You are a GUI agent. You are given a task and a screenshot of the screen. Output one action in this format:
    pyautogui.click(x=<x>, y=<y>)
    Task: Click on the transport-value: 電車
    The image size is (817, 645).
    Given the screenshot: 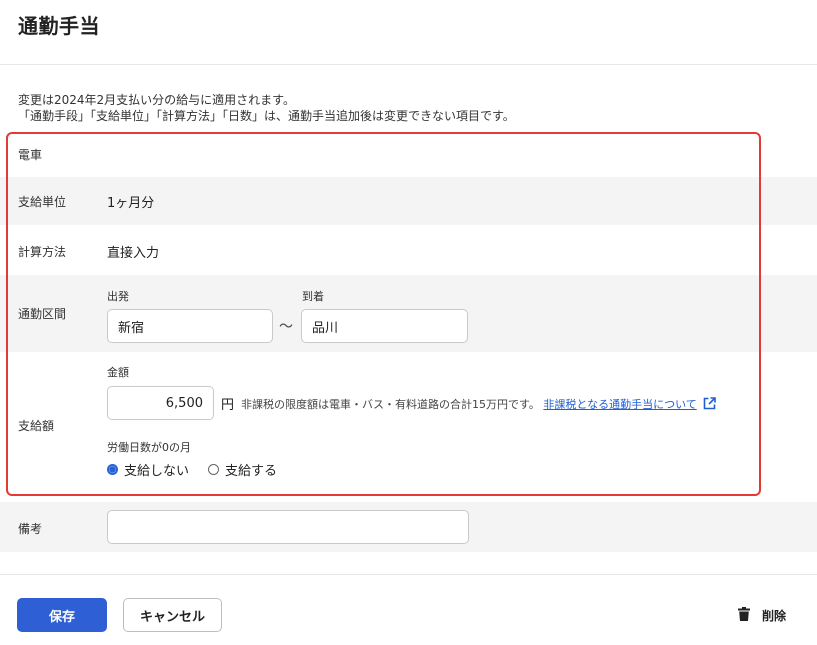 What is the action you would take?
    pyautogui.click(x=30, y=155)
    